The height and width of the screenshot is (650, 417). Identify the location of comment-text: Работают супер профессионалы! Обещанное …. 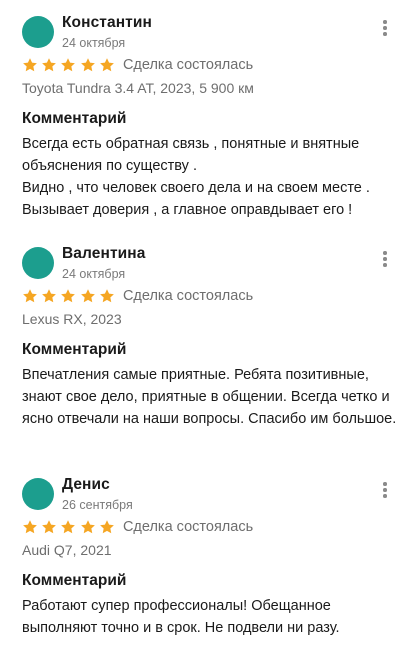
(181, 617).